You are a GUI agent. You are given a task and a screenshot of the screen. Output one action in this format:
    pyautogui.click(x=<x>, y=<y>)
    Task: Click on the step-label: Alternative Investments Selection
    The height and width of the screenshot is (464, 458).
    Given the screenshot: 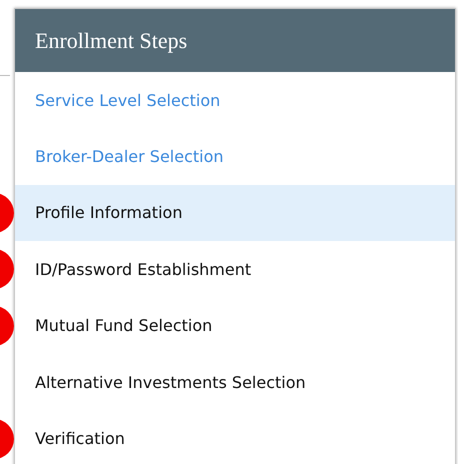 What is the action you would take?
    pyautogui.click(x=170, y=382)
    